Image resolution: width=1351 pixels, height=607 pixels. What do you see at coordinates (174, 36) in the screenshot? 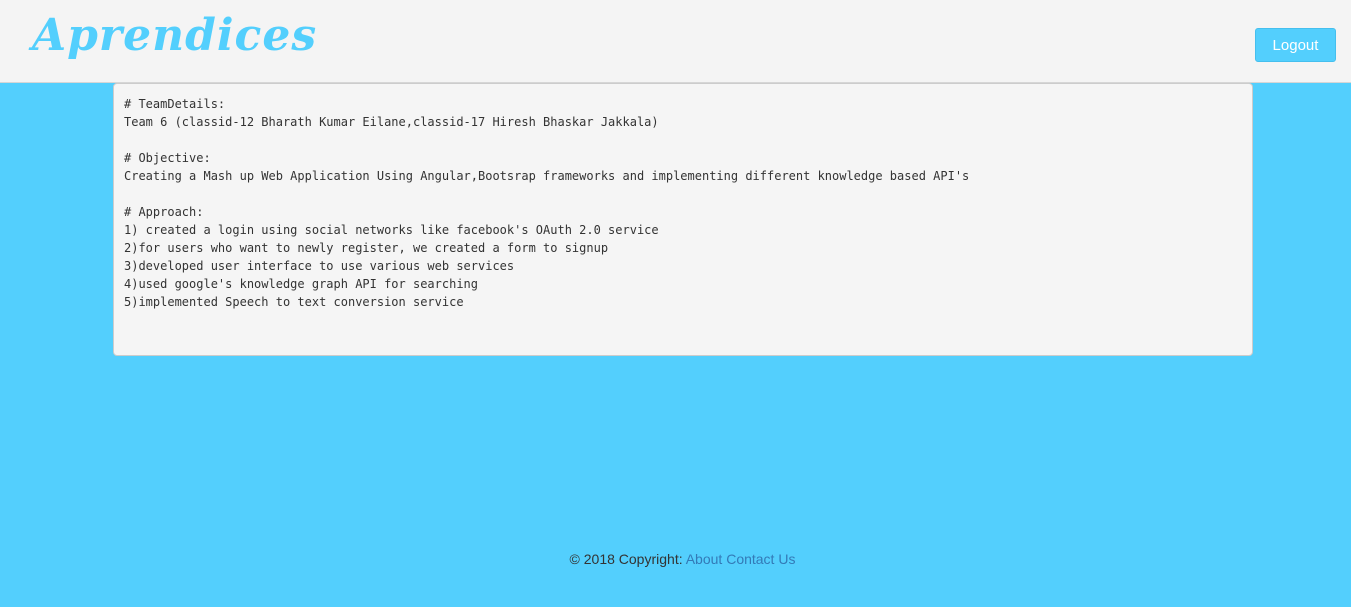
I see `brand-logo: Aprendices` at bounding box center [174, 36].